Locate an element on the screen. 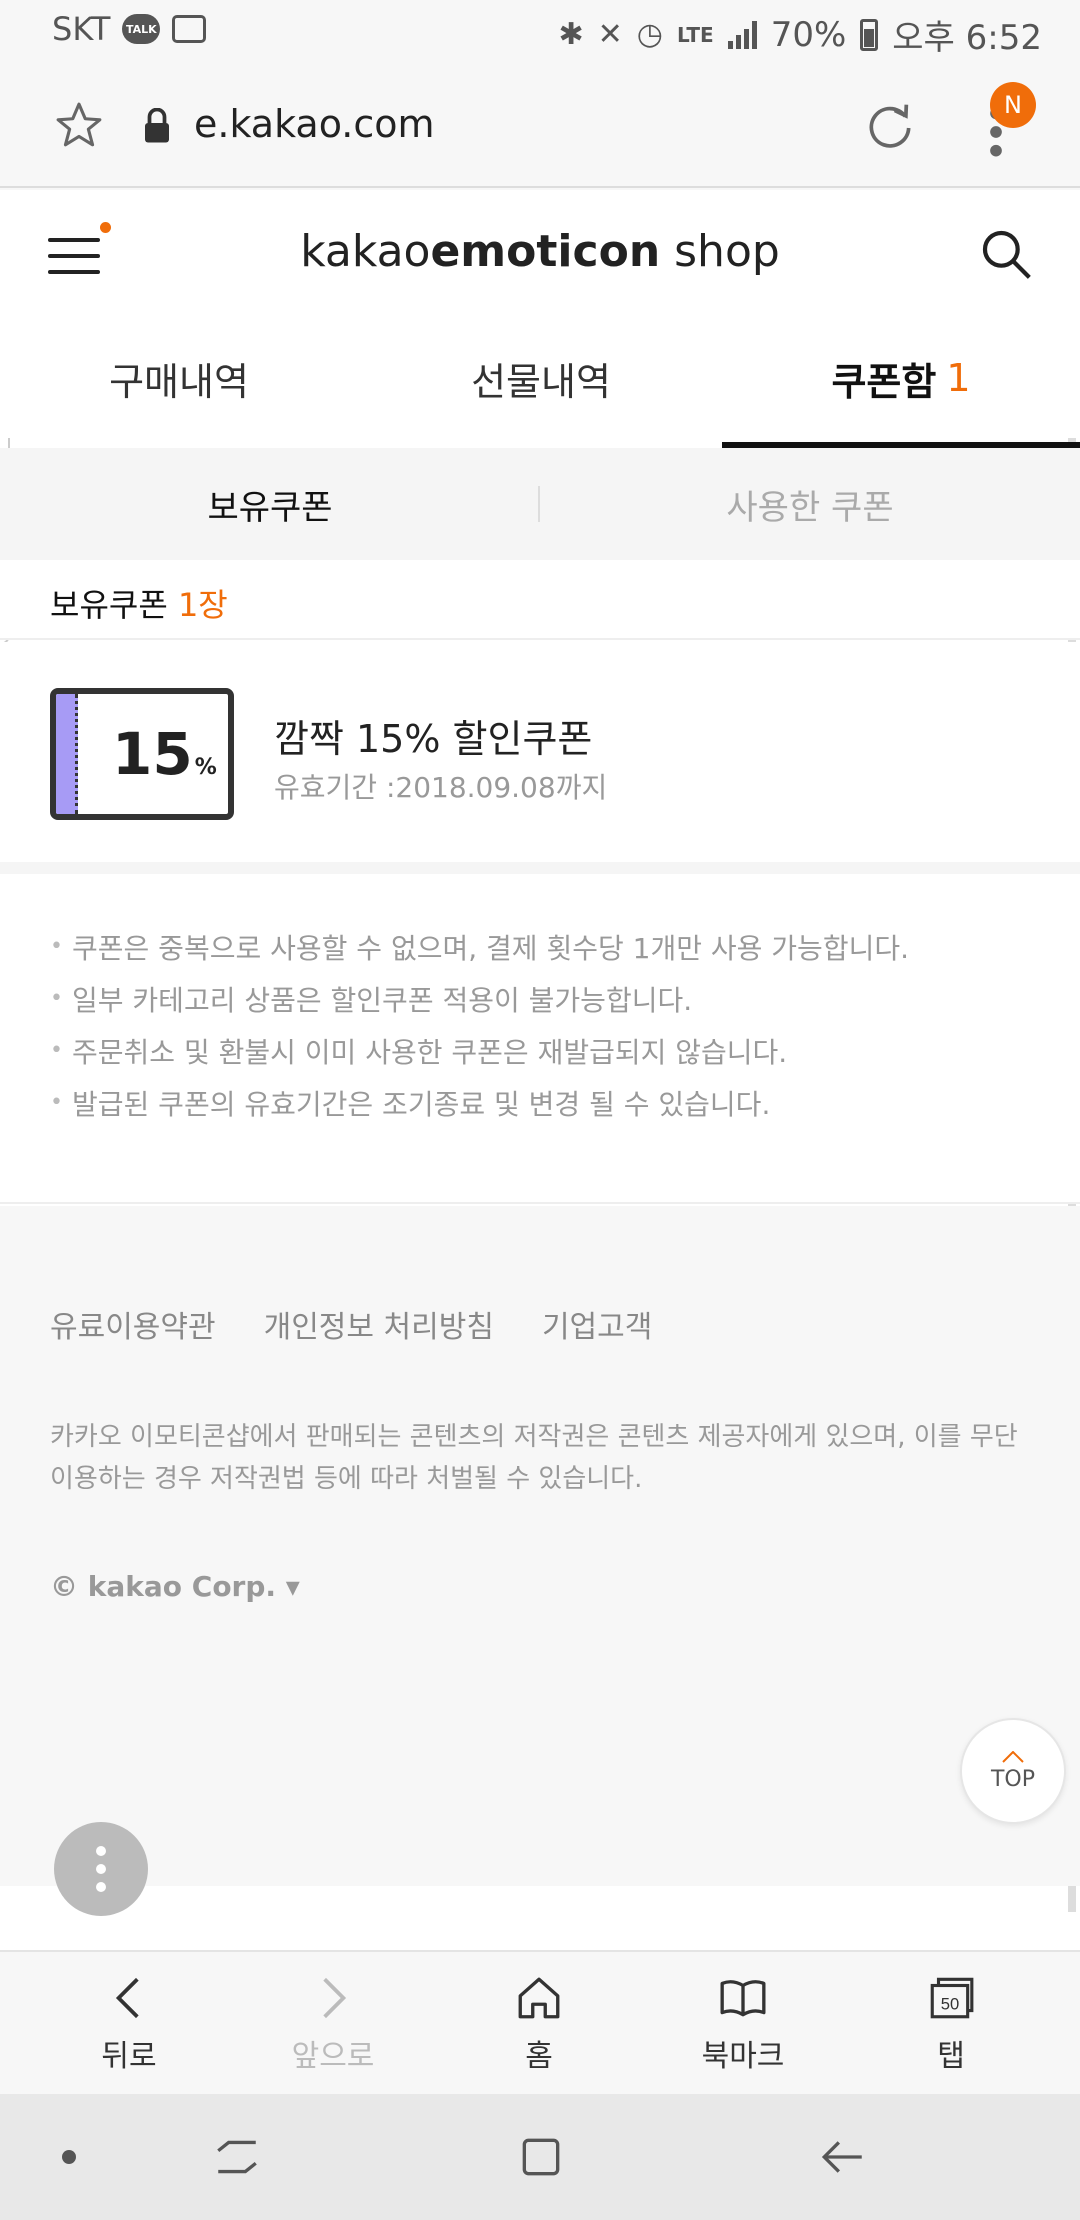 Image resolution: width=1080 pixels, height=2220 pixels. clock: 오후 6:52 is located at coordinates (967, 38).